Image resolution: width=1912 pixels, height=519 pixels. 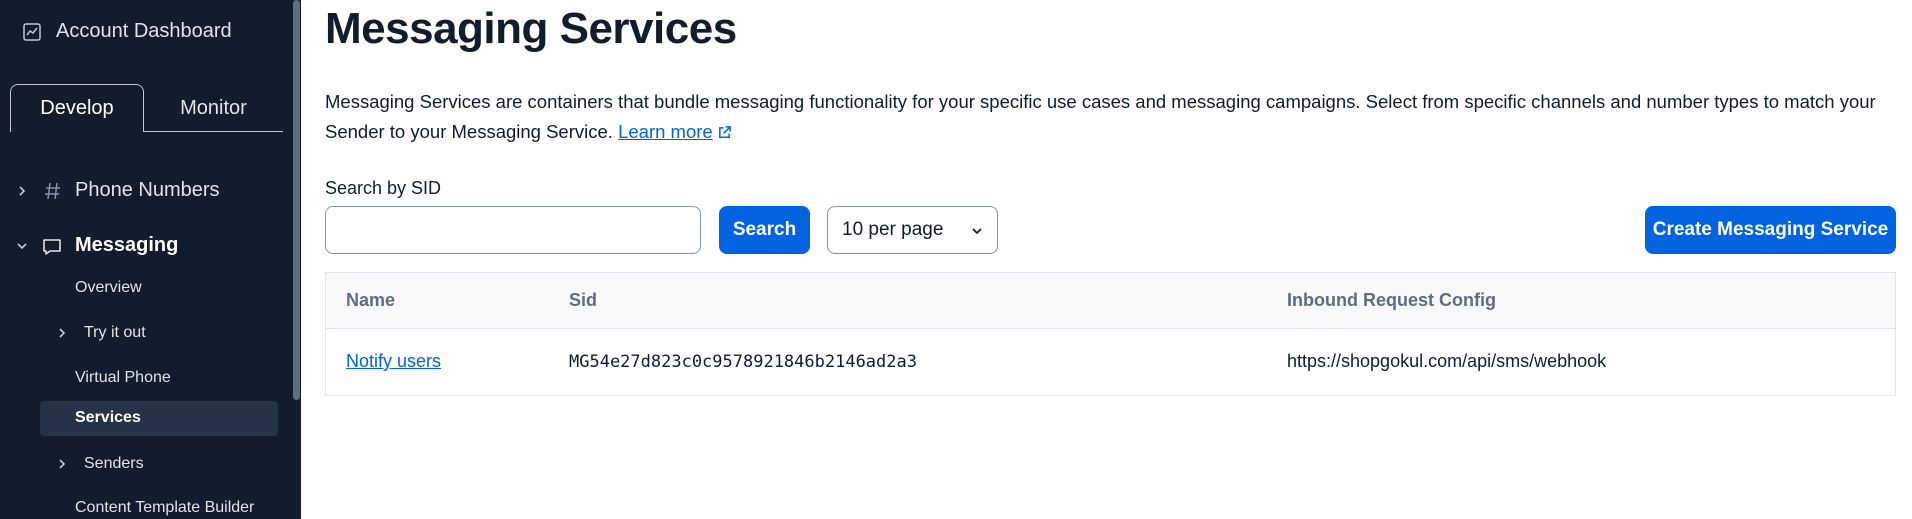 What do you see at coordinates (115, 332) in the screenshot?
I see `sidebar-subitem-label: Try it out` at bounding box center [115, 332].